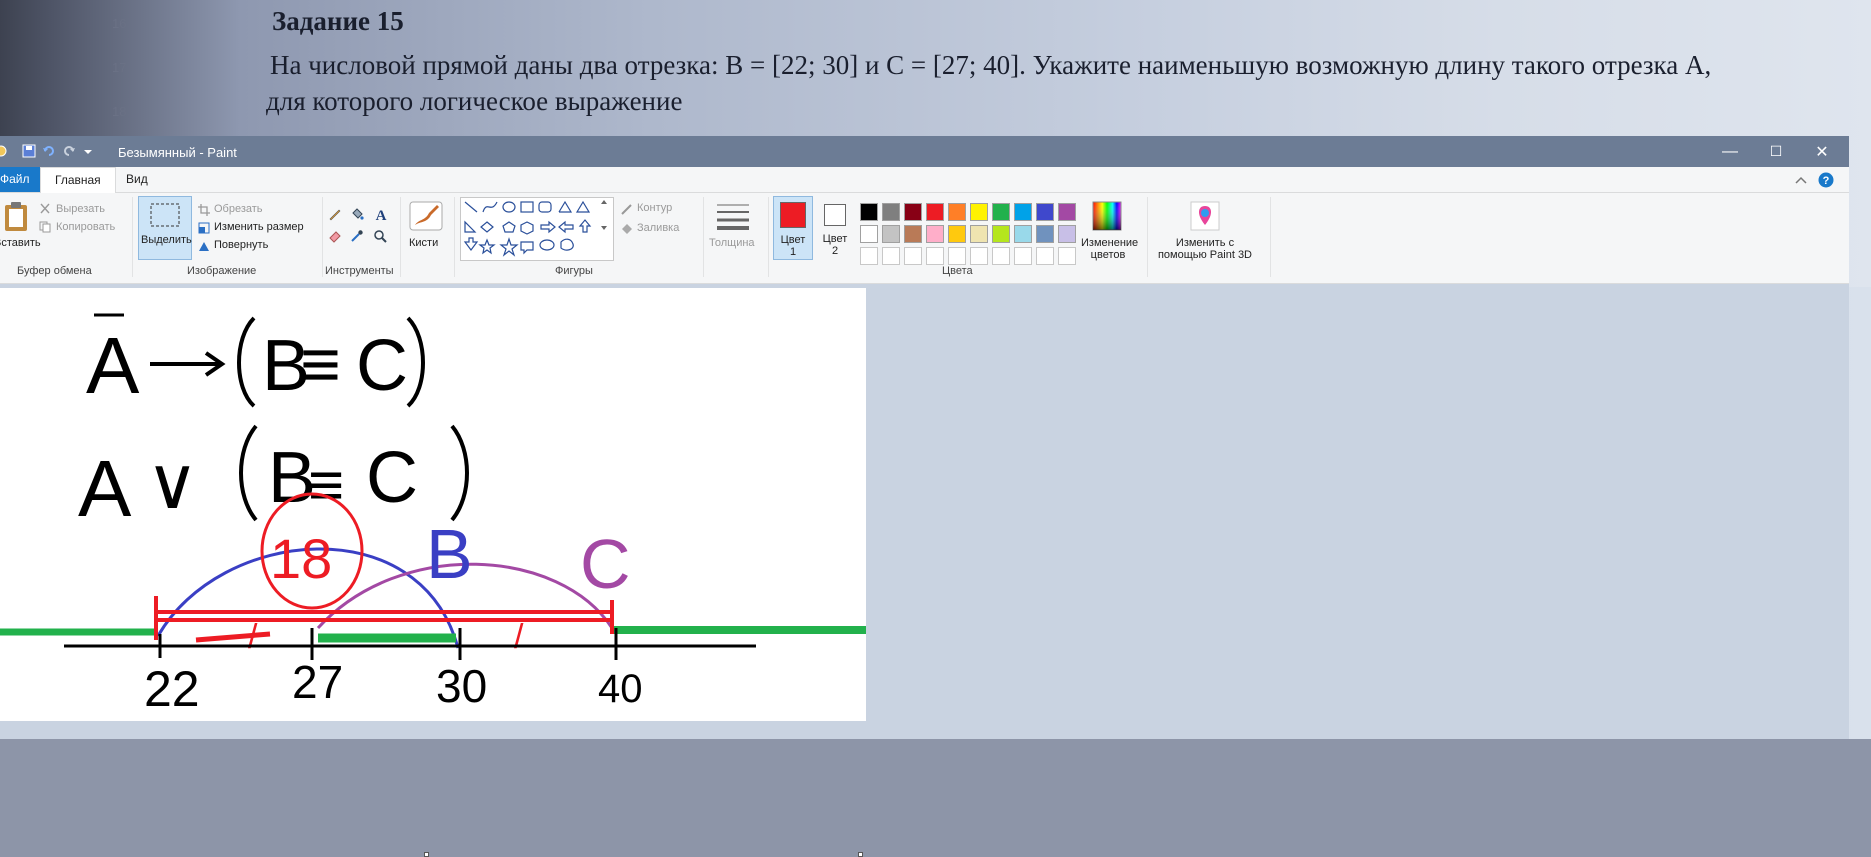  I want to click on crop-button: Обрезать, so click(238, 209).